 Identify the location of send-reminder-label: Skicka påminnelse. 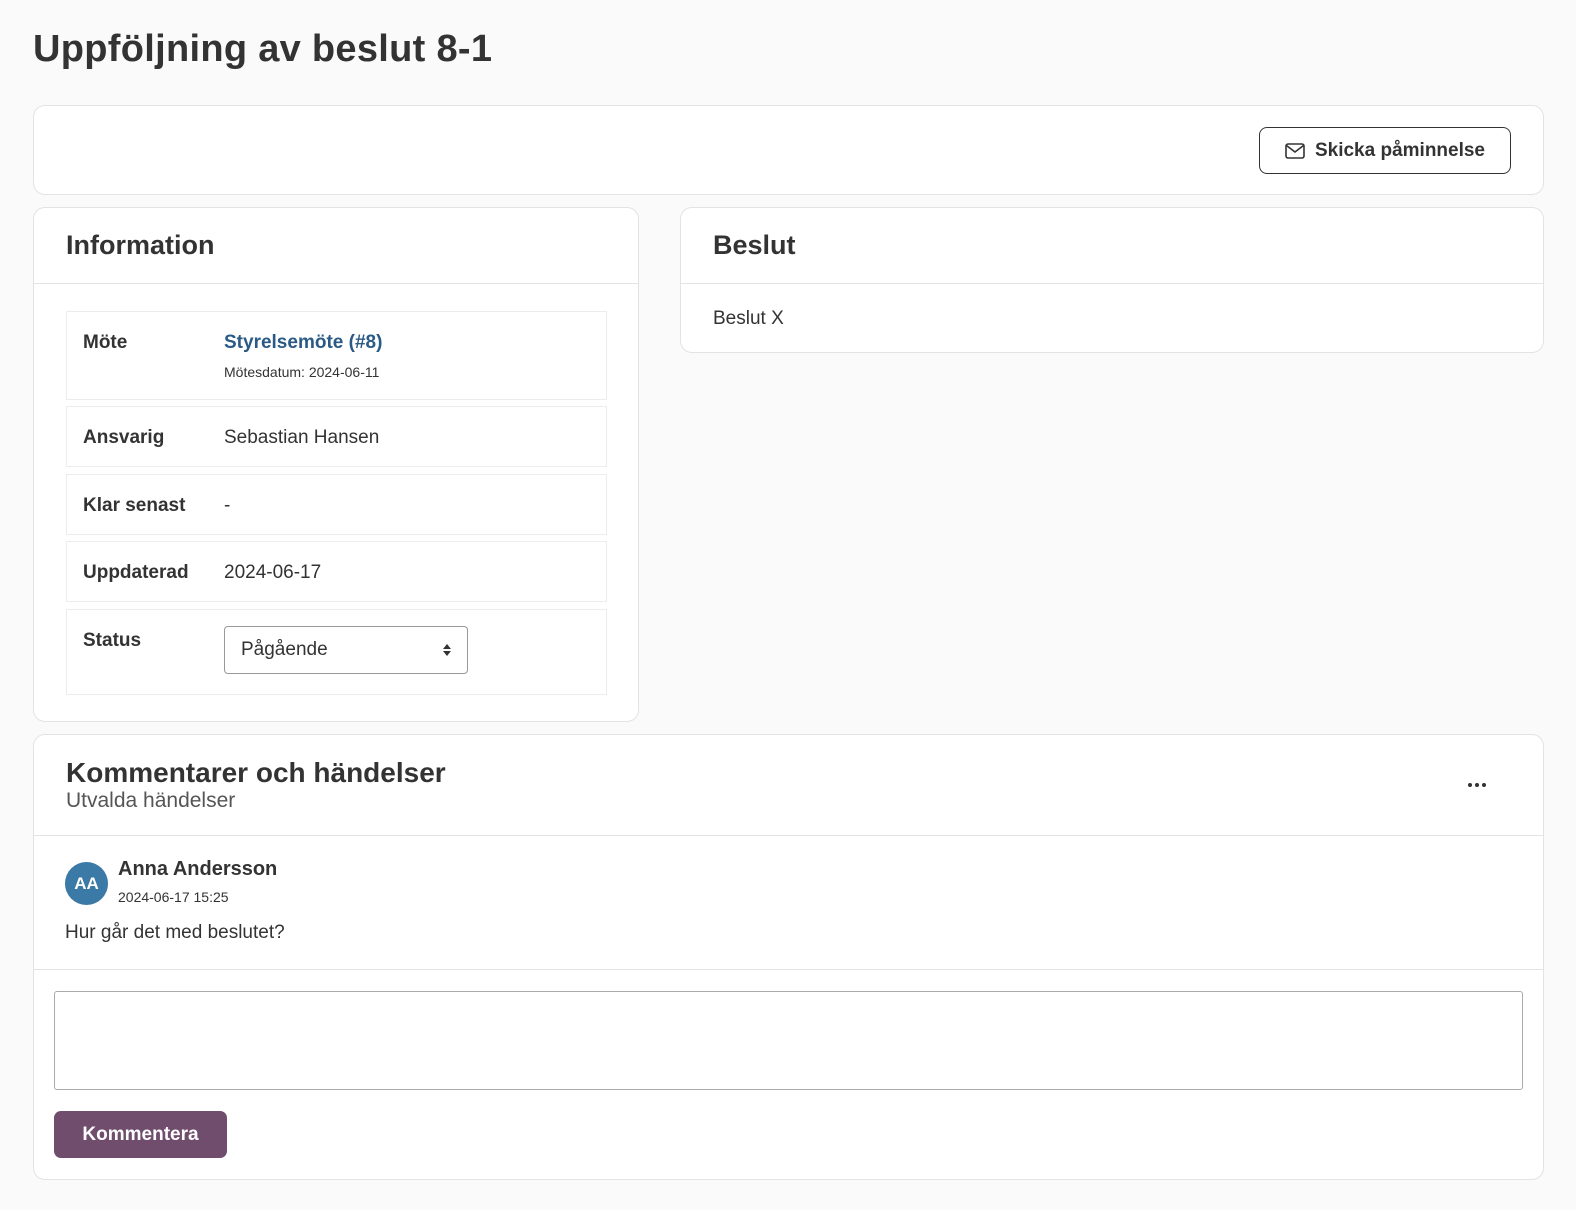
(1400, 150).